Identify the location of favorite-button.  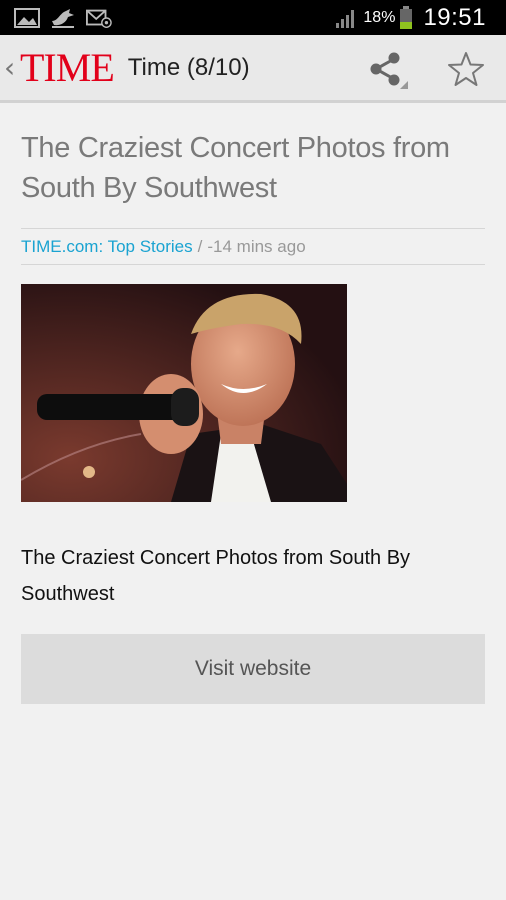
(466, 69).